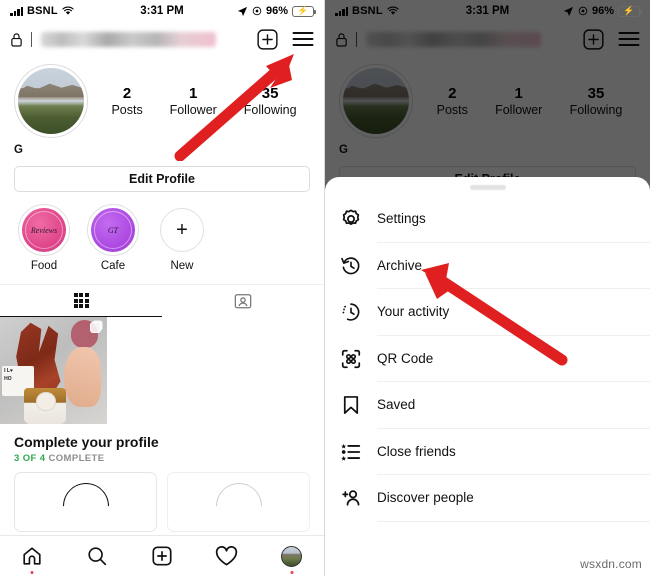 The height and width of the screenshot is (576, 650). I want to click on text-cursor, so click(31, 39).